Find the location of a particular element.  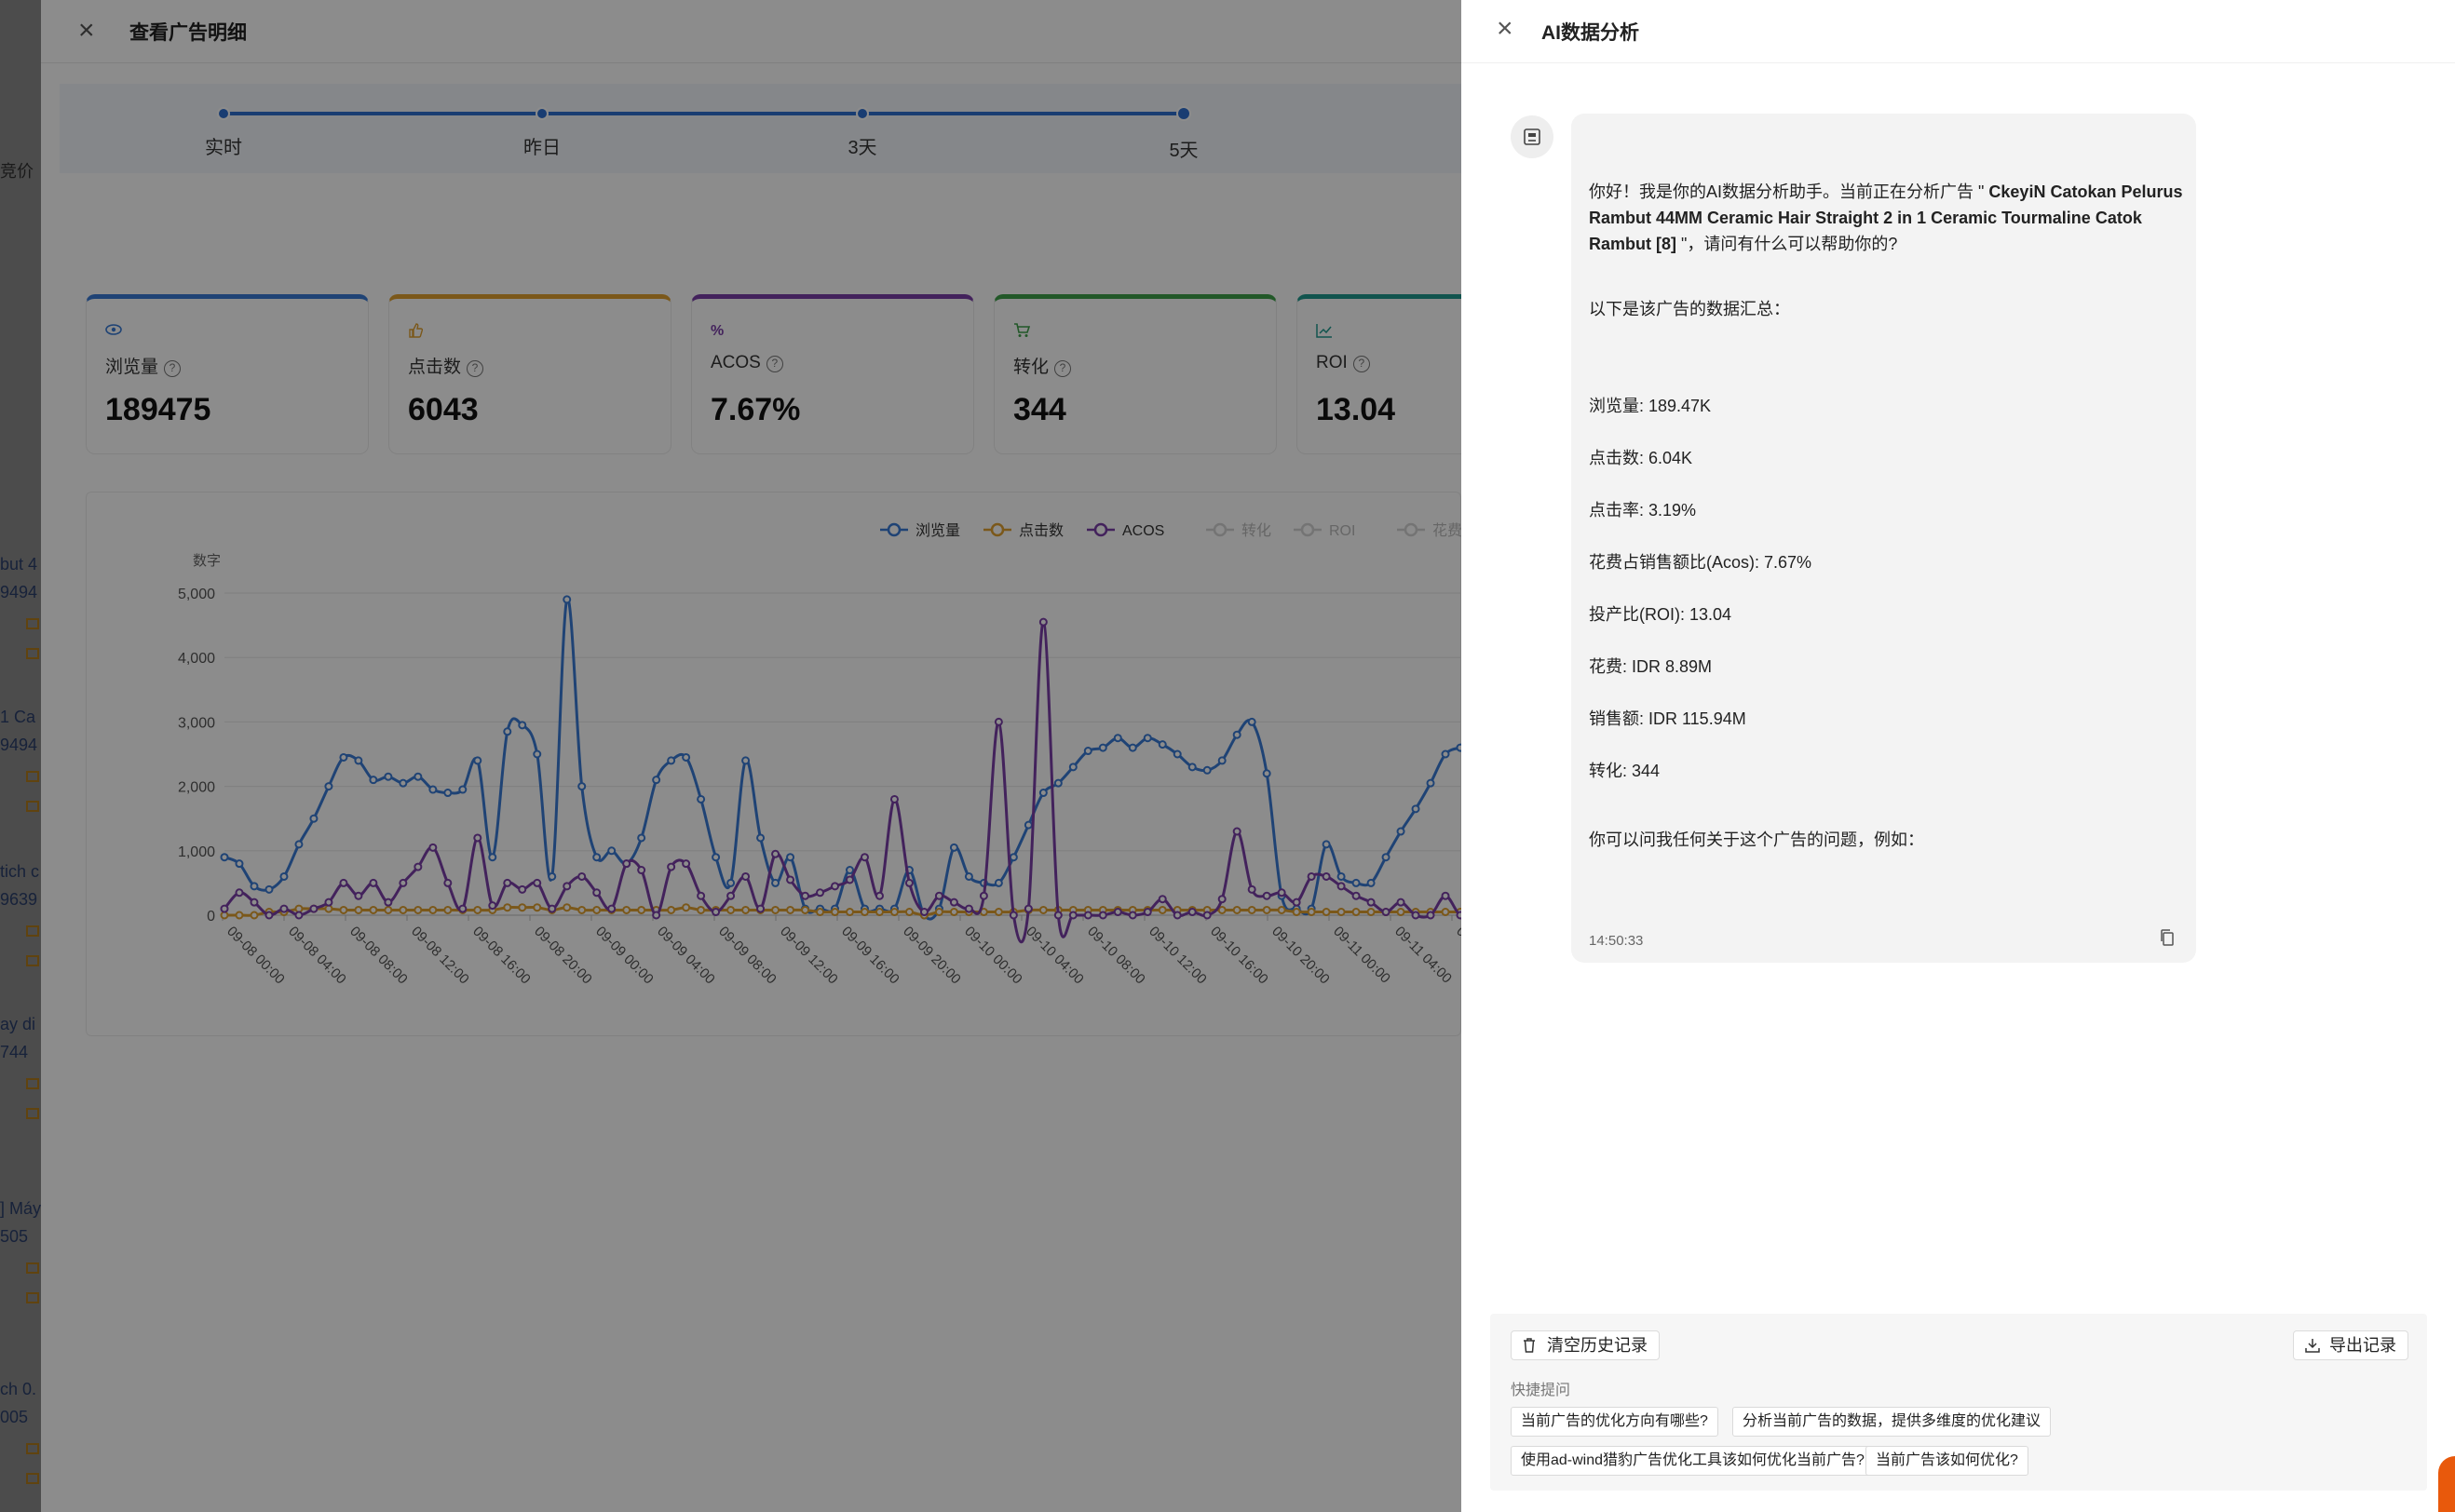

quick-questions-title: 快捷提问 is located at coordinates (1541, 1391).